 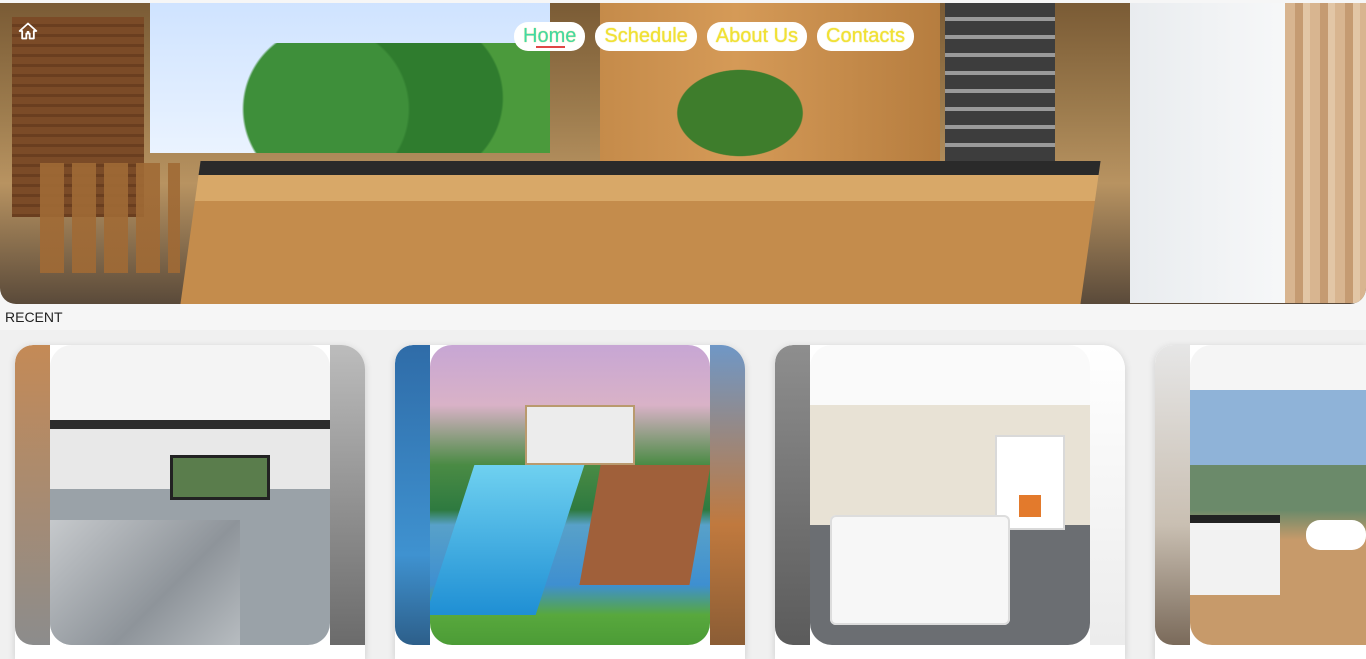 What do you see at coordinates (640, 232) in the screenshot?
I see `hero-kitchen-island` at bounding box center [640, 232].